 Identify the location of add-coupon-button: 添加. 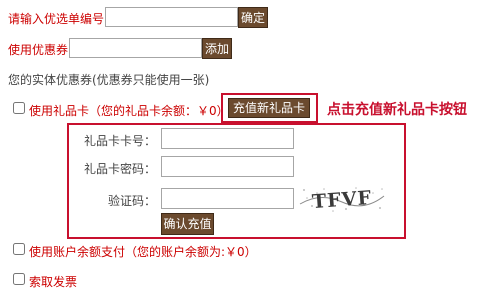
(217, 48).